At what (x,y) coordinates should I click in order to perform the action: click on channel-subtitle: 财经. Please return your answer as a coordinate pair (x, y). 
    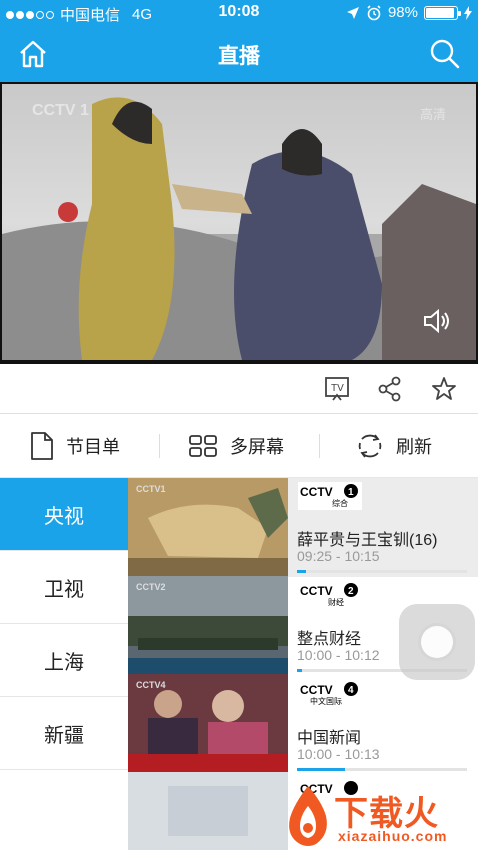
    Looking at the image, I should click on (336, 602).